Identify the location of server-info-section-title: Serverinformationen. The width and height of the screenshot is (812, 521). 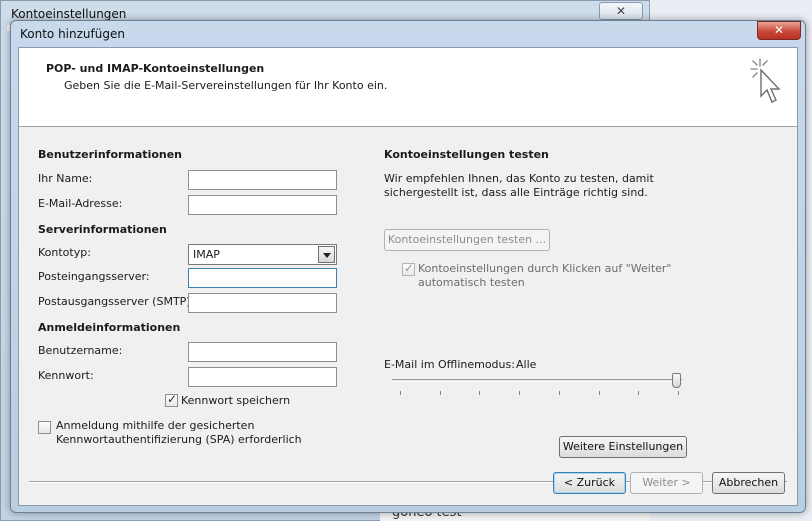
(102, 229).